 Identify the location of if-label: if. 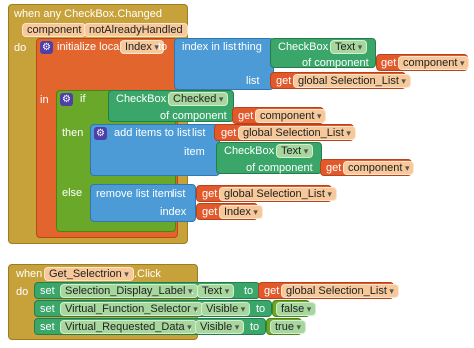
(83, 99).